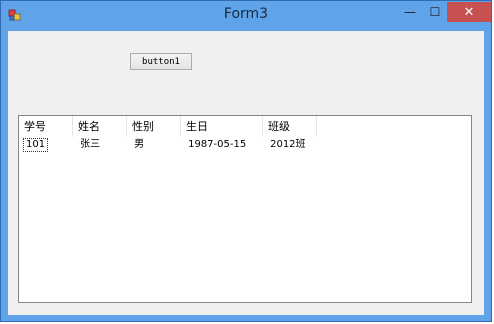 The width and height of the screenshot is (494, 324). What do you see at coordinates (222, 126) in the screenshot?
I see `column-header-birthday: 生日` at bounding box center [222, 126].